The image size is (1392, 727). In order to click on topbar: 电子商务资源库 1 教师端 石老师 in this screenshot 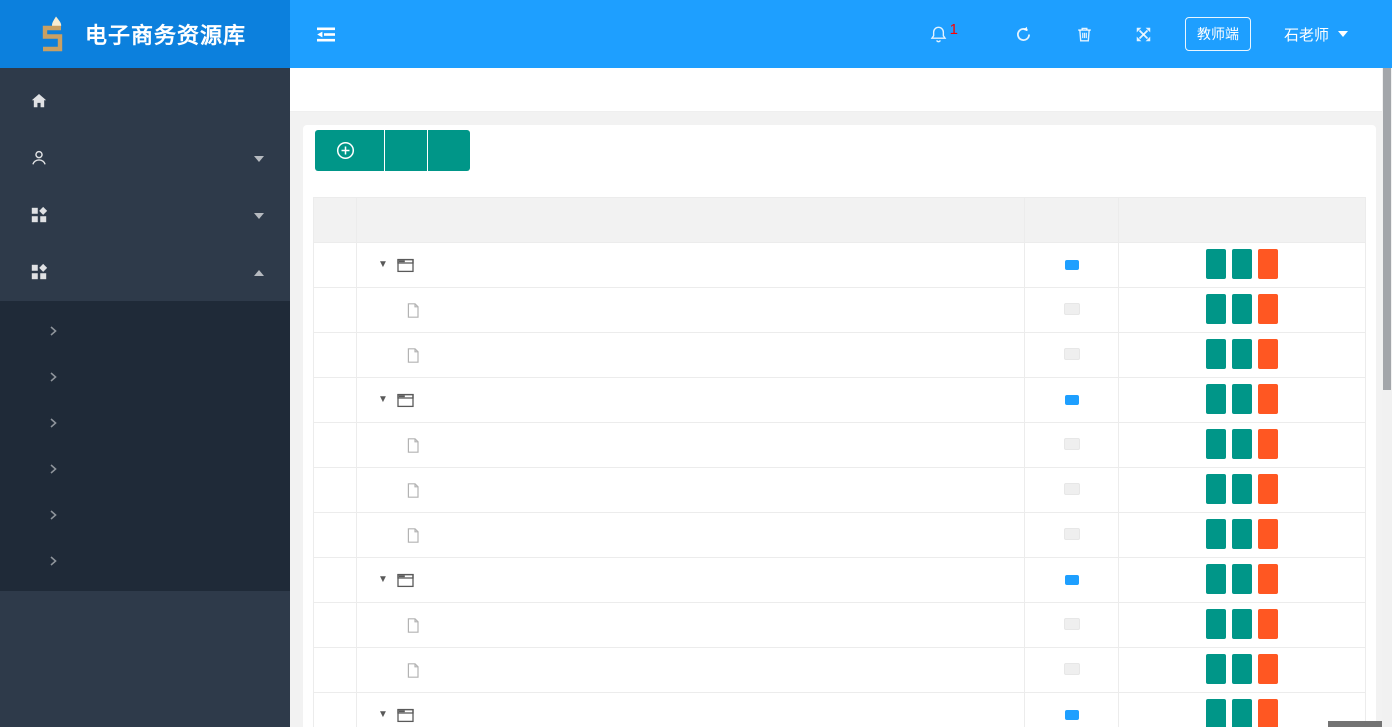, I will do `click(696, 34)`.